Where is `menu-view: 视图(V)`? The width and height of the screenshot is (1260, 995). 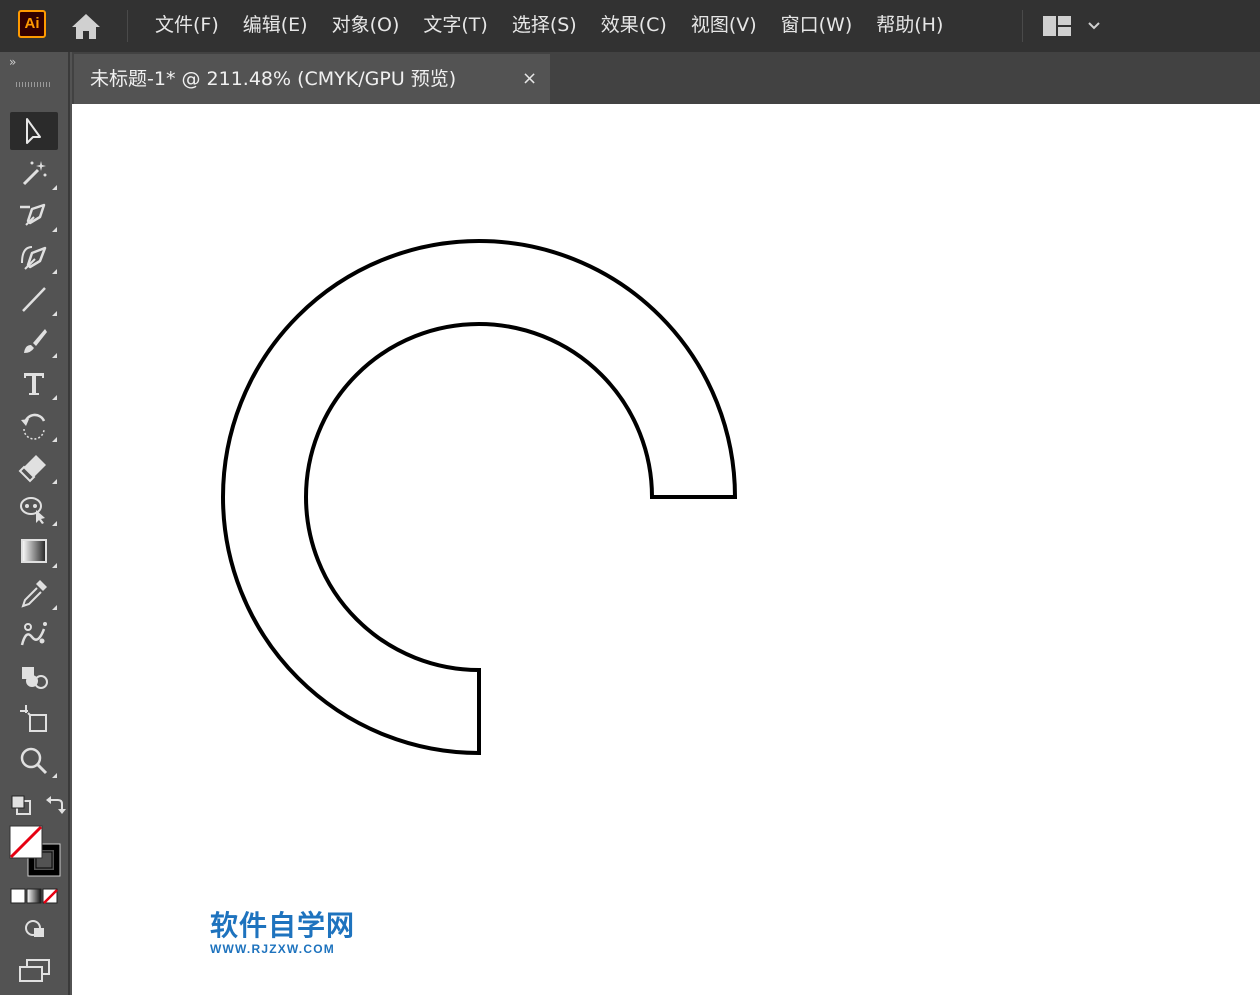
menu-view: 视图(V) is located at coordinates (724, 26).